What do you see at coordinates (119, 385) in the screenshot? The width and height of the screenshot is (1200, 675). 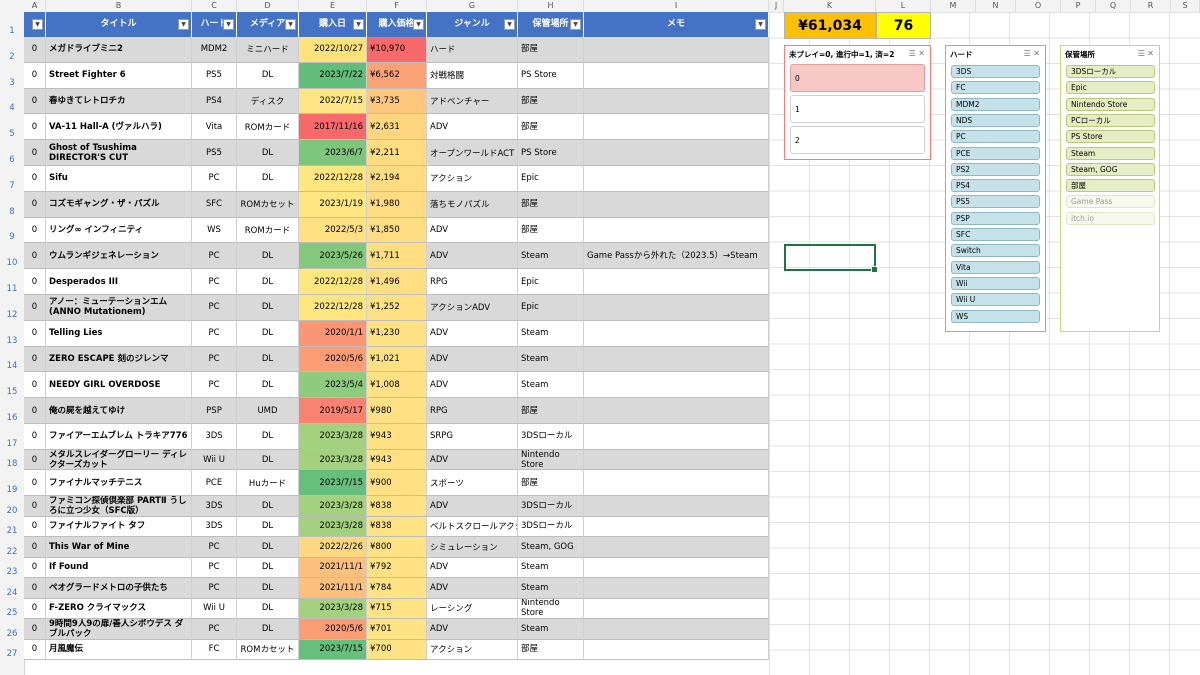 I see `cell-title: NEEDY GIRL OVERDOSE` at bounding box center [119, 385].